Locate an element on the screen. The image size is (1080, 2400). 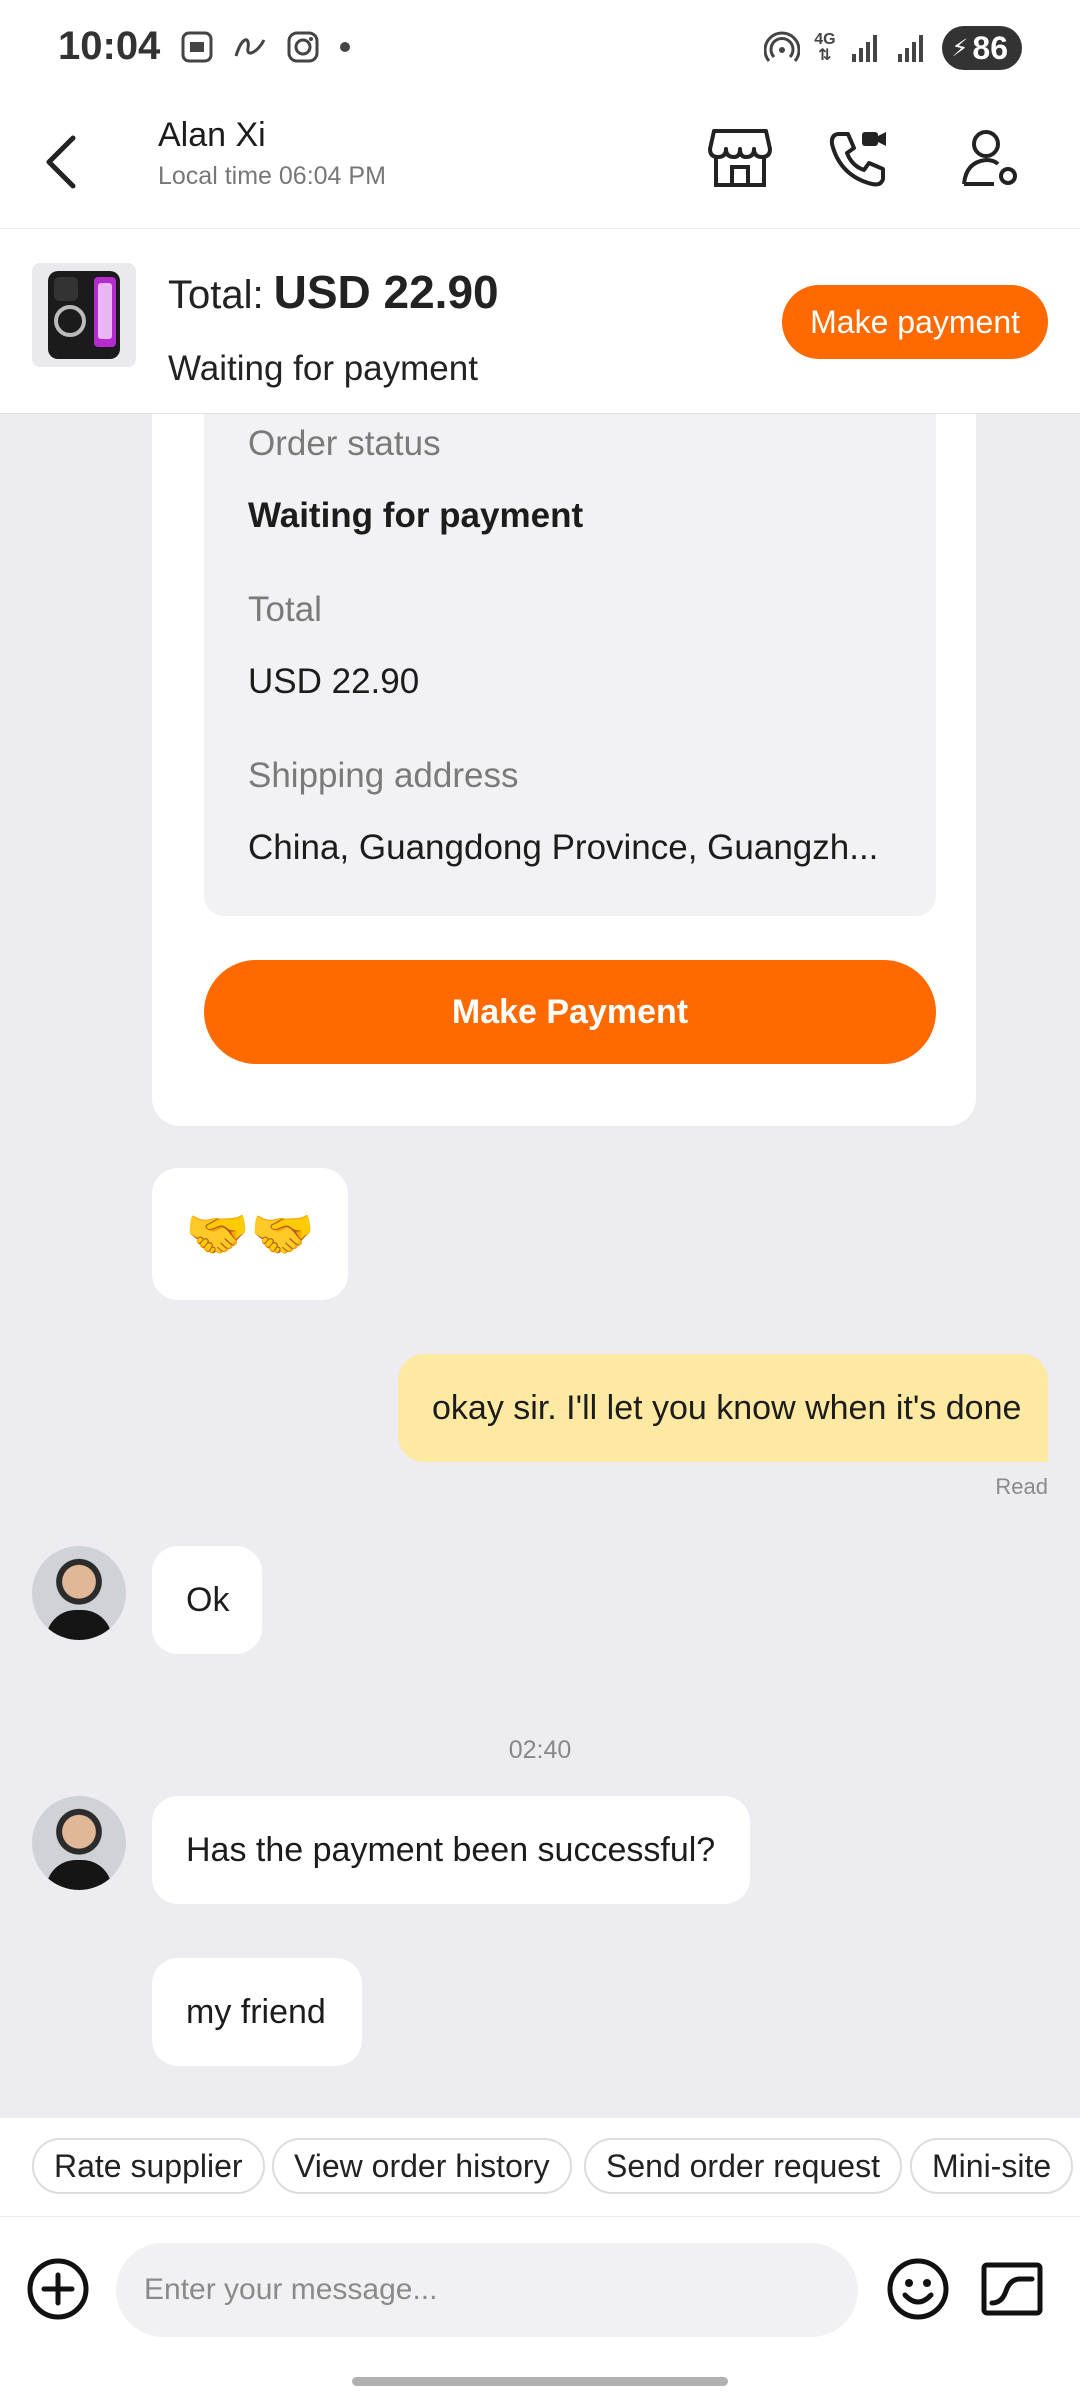
more-tools-button is located at coordinates (1012, 2289).